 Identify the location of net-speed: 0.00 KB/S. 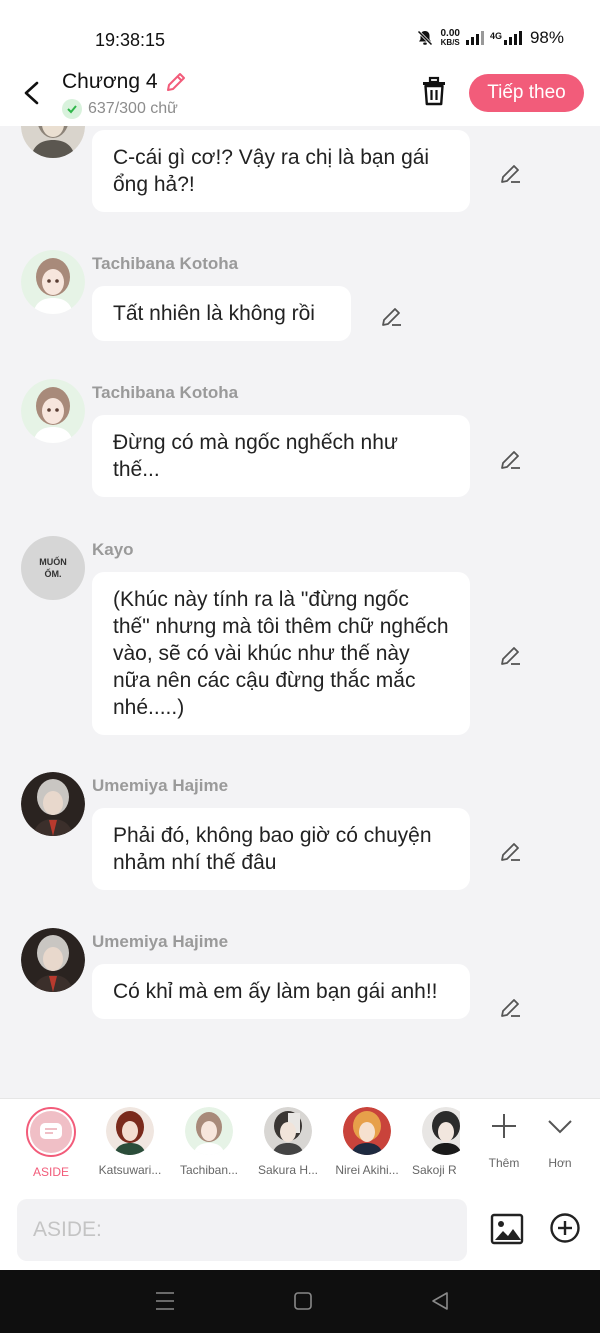
(450, 38).